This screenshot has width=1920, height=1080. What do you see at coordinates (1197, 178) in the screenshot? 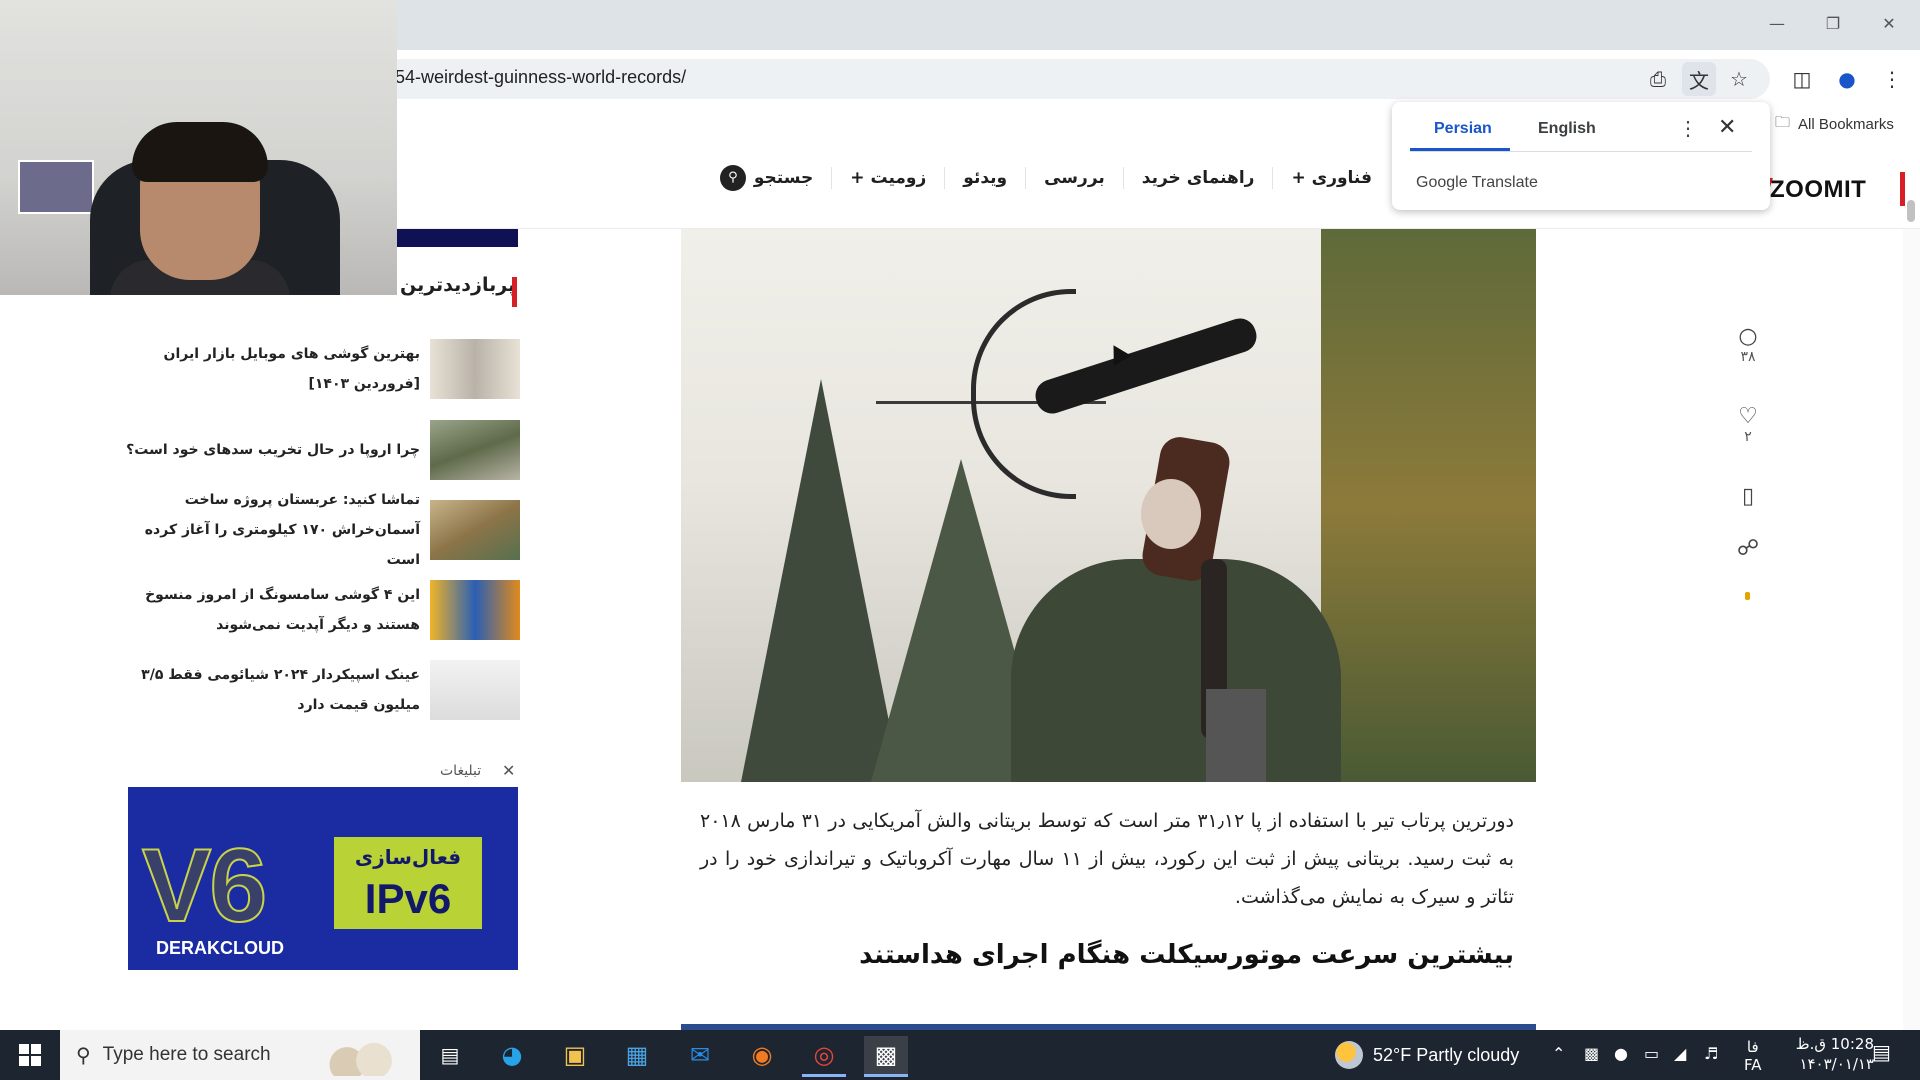
I see `nav-buying-guide: راهنمای خرید` at bounding box center [1197, 178].